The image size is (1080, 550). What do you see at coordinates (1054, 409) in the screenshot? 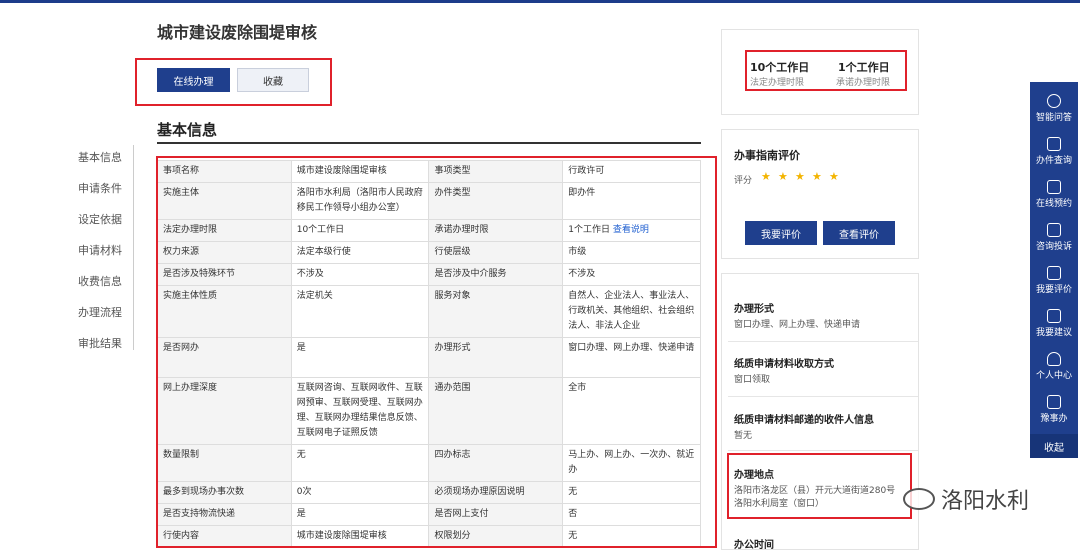
I see `toolbar-item-yushiban: 豫事办` at bounding box center [1054, 409].